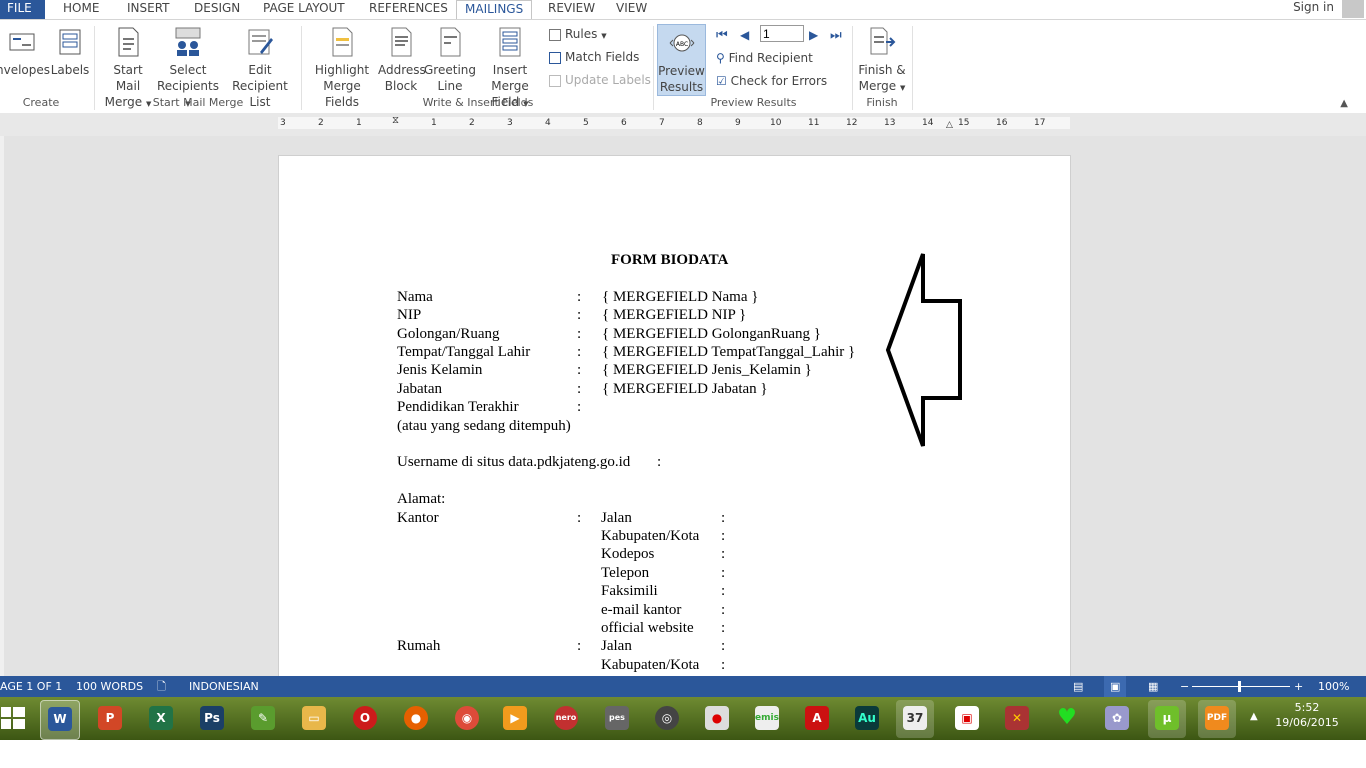  What do you see at coordinates (707, 370) in the screenshot?
I see `merge-field: { MERGEFIELD Jenis_Kelamin }` at bounding box center [707, 370].